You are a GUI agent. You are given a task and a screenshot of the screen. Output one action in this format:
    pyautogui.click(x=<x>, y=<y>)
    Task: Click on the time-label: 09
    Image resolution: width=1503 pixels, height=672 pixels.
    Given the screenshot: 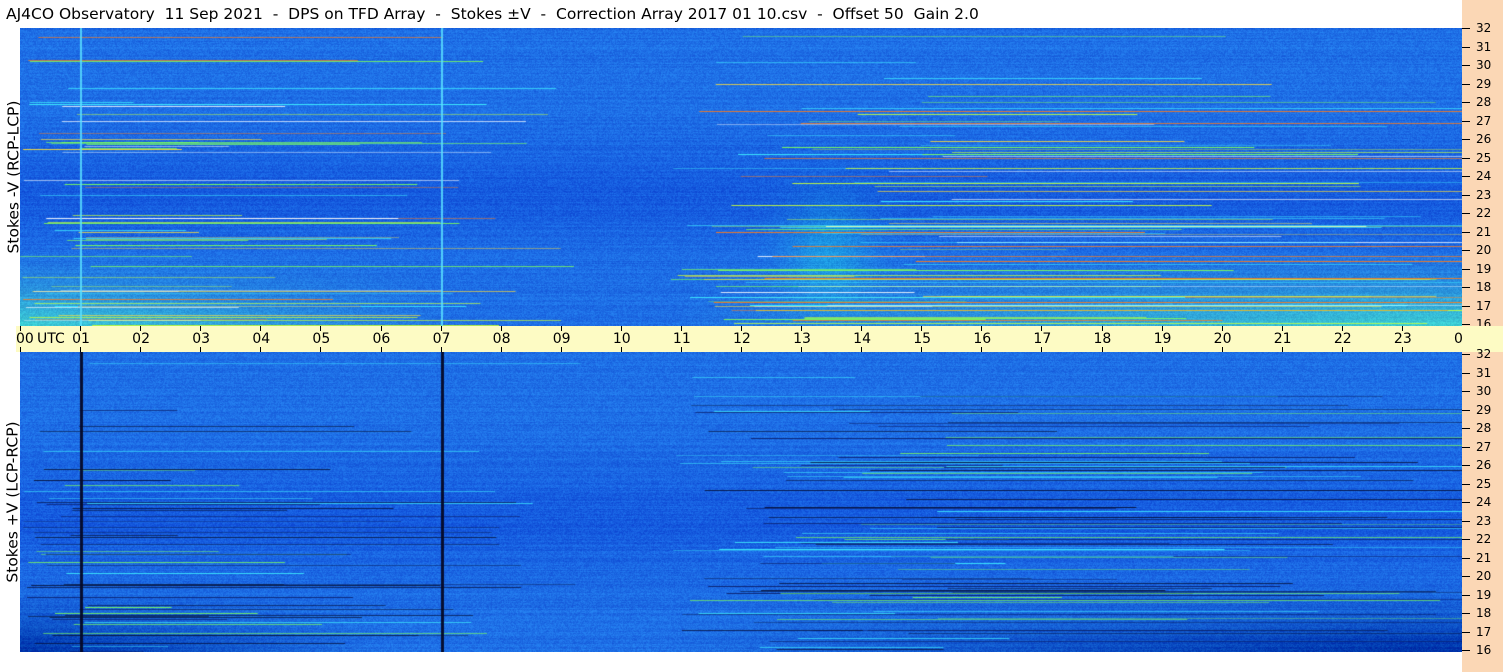 What is the action you would take?
    pyautogui.click(x=561, y=339)
    